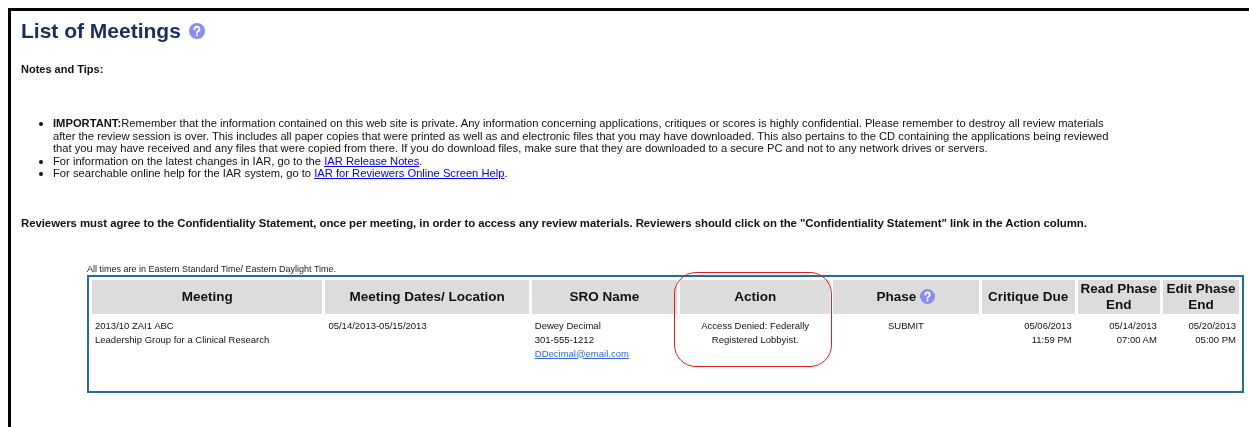 The width and height of the screenshot is (1249, 427). What do you see at coordinates (906, 296) in the screenshot?
I see `column-header: Phase` at bounding box center [906, 296].